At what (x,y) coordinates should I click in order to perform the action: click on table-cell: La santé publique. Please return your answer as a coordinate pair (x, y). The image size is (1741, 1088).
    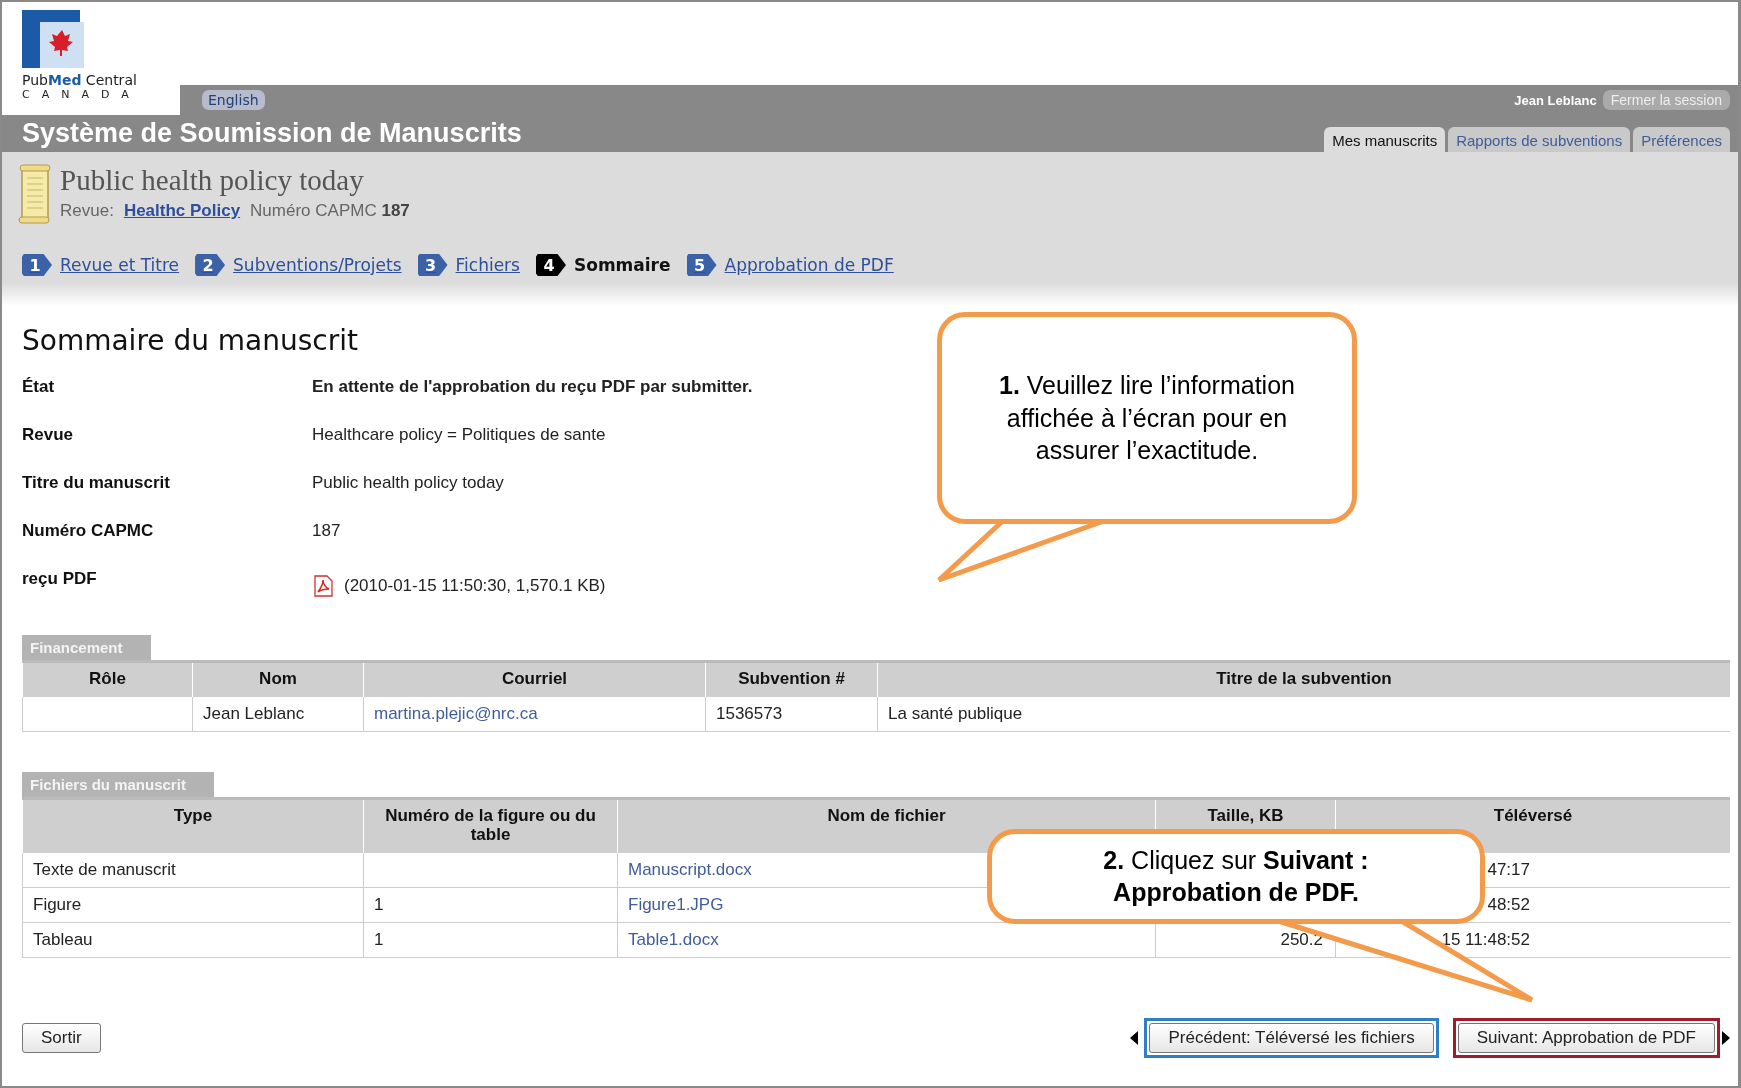
    Looking at the image, I should click on (1303, 714).